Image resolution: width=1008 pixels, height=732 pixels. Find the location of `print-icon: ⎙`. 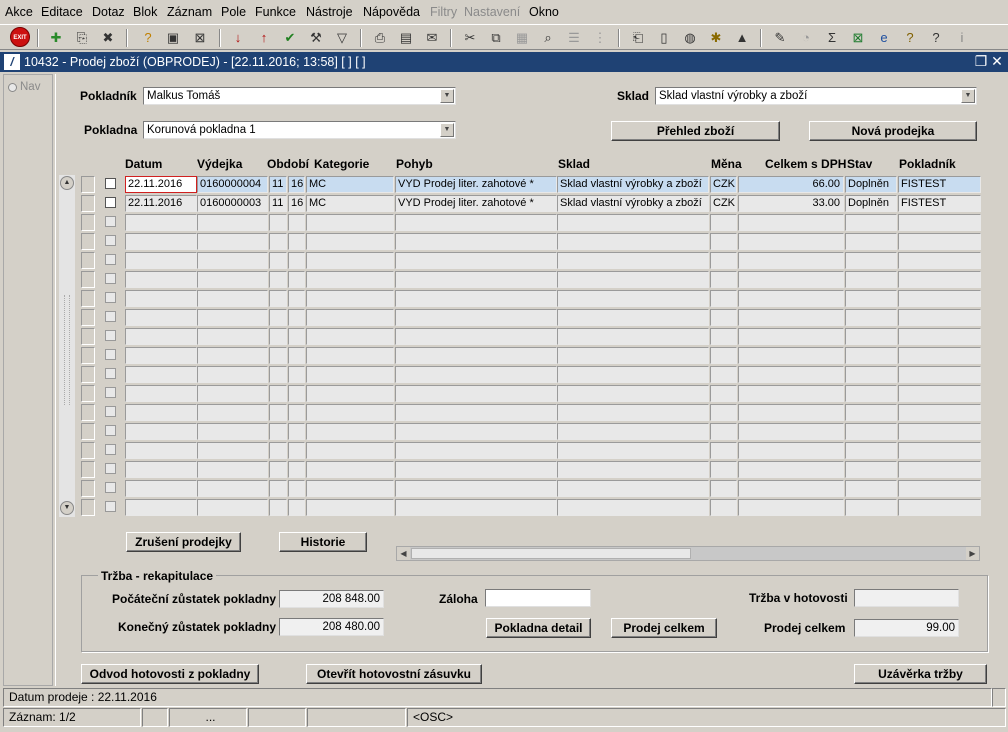

print-icon: ⎙ is located at coordinates (380, 38).